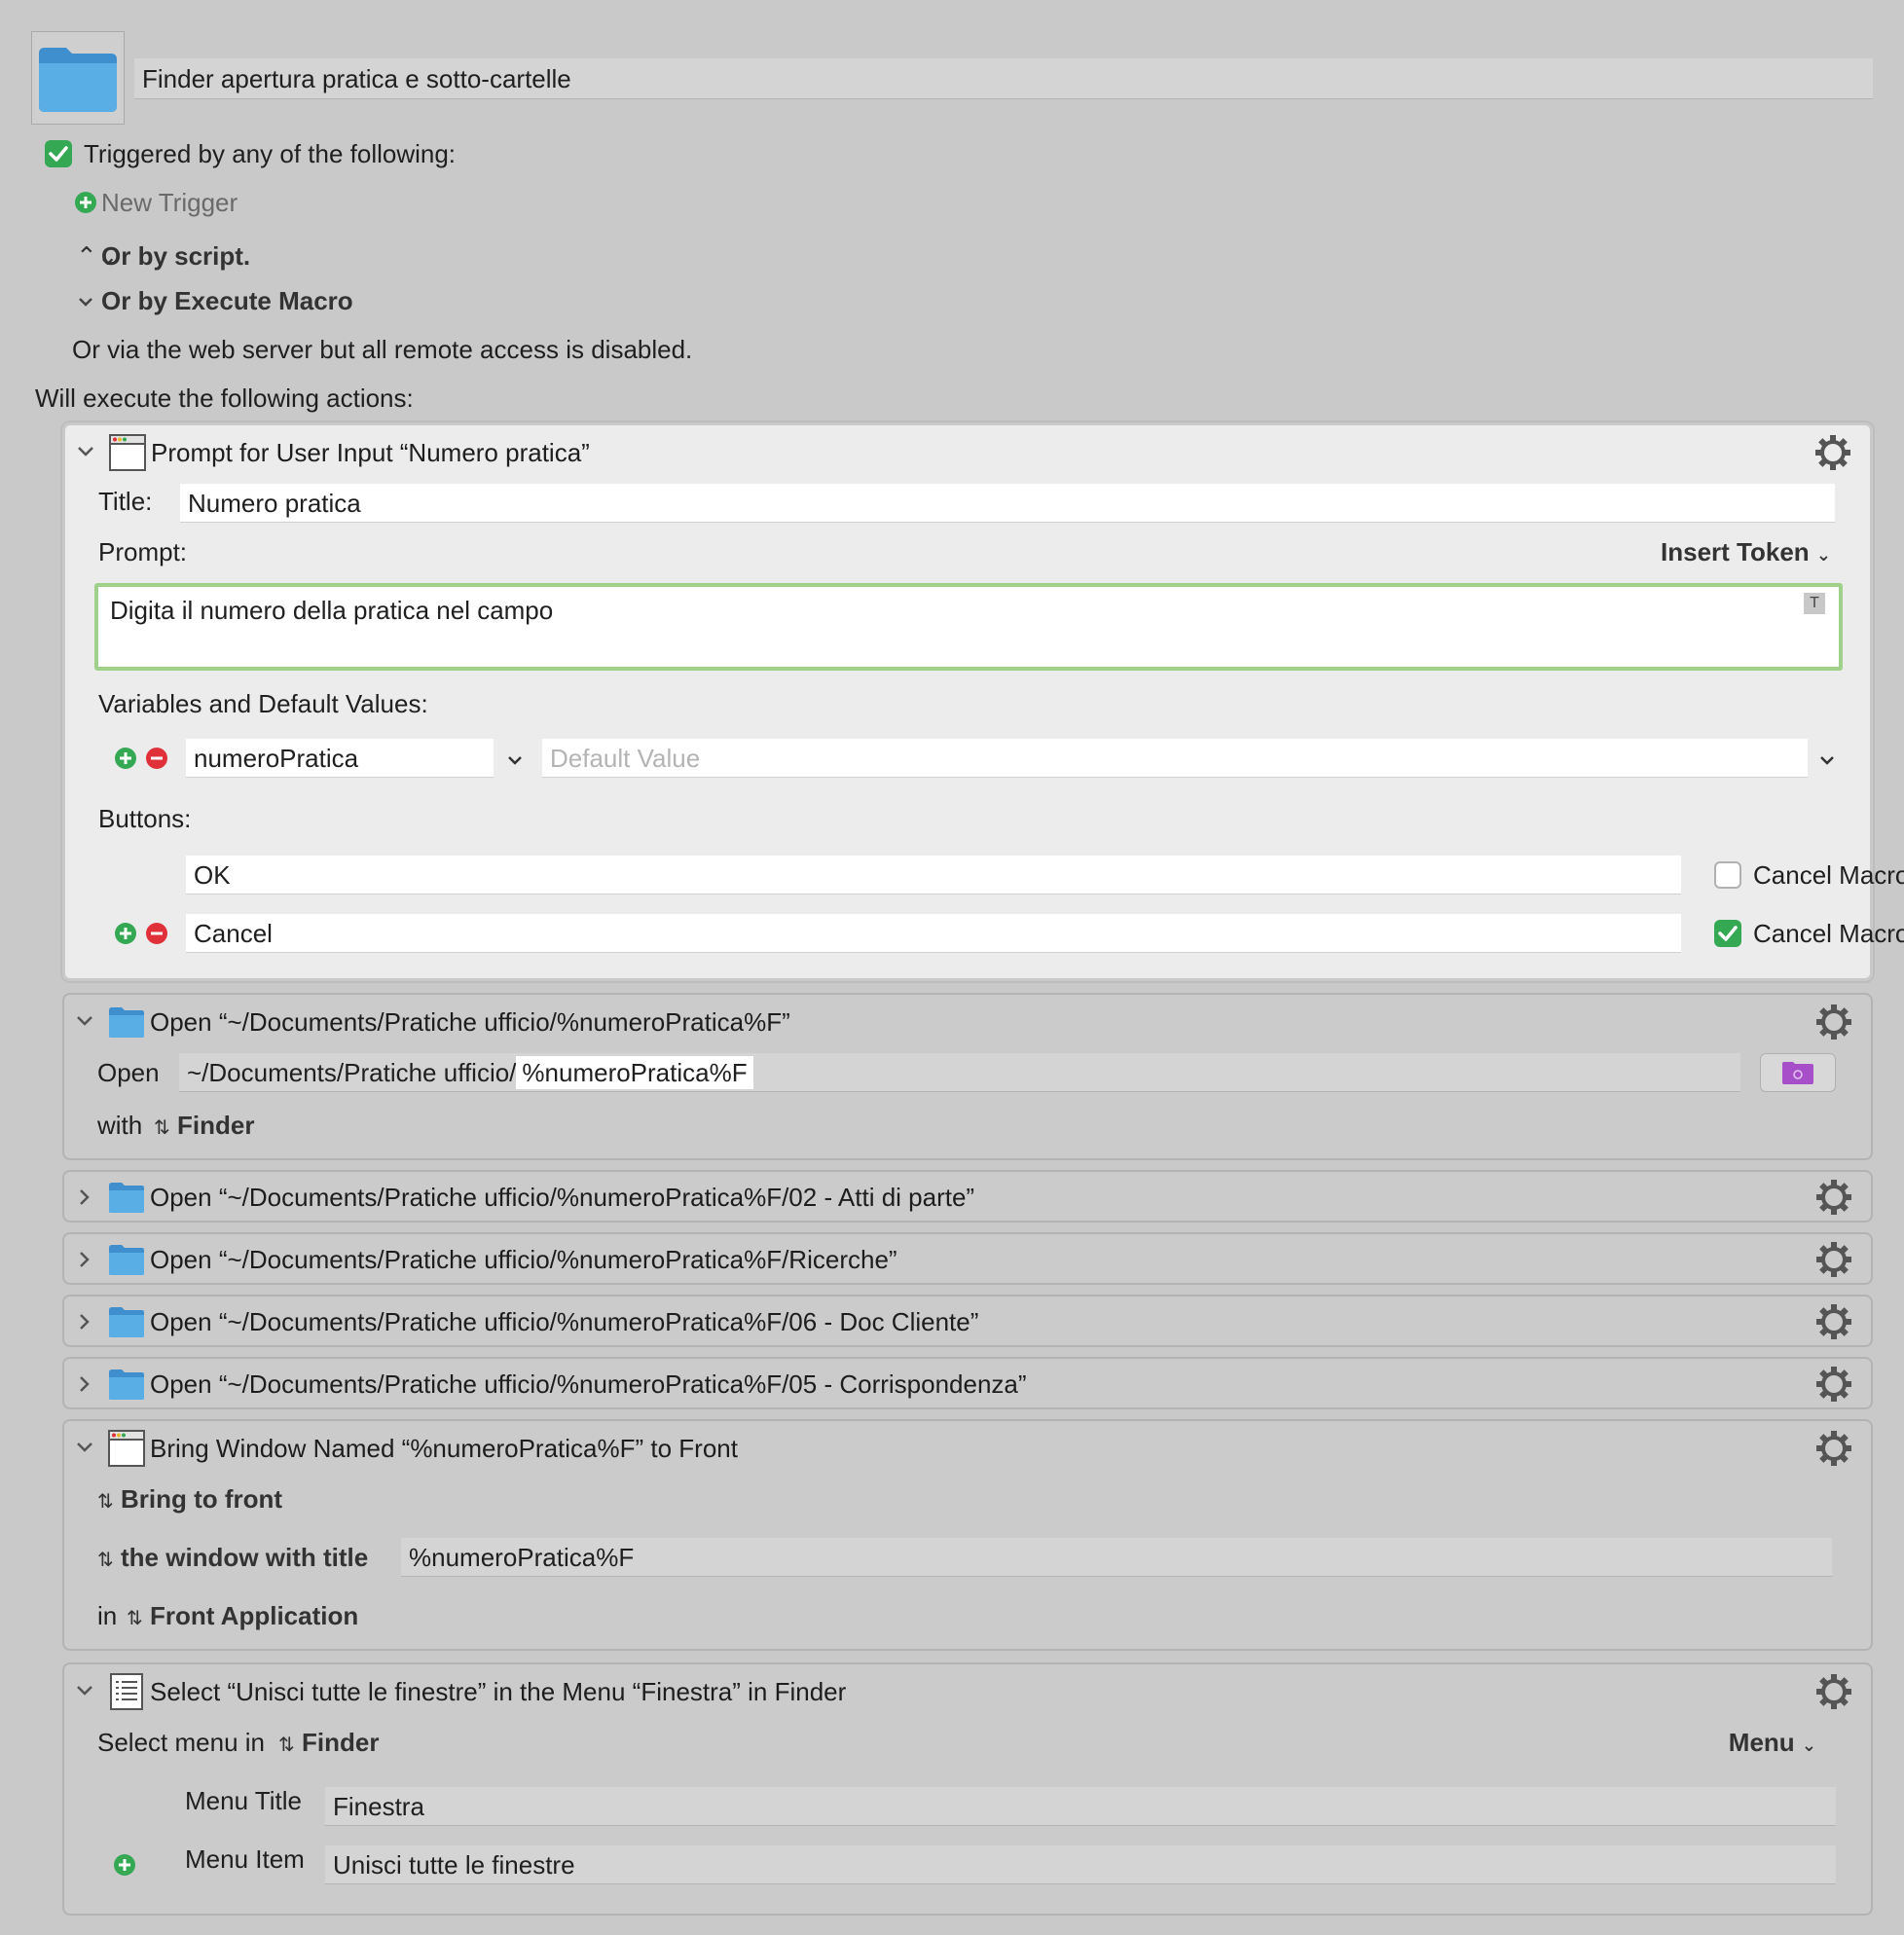  What do you see at coordinates (243, 1801) in the screenshot?
I see `menu-title-label: Menu Title` at bounding box center [243, 1801].